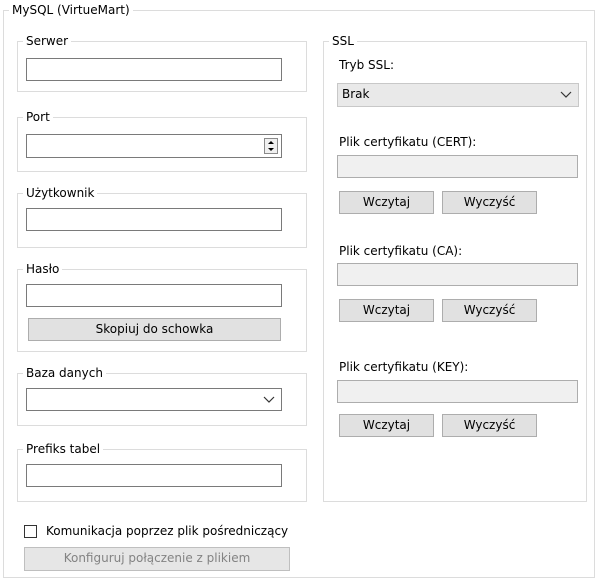 This screenshot has height=580, width=598. I want to click on copy-to-clipboard-button: Skopiuj do schowka, so click(154, 329).